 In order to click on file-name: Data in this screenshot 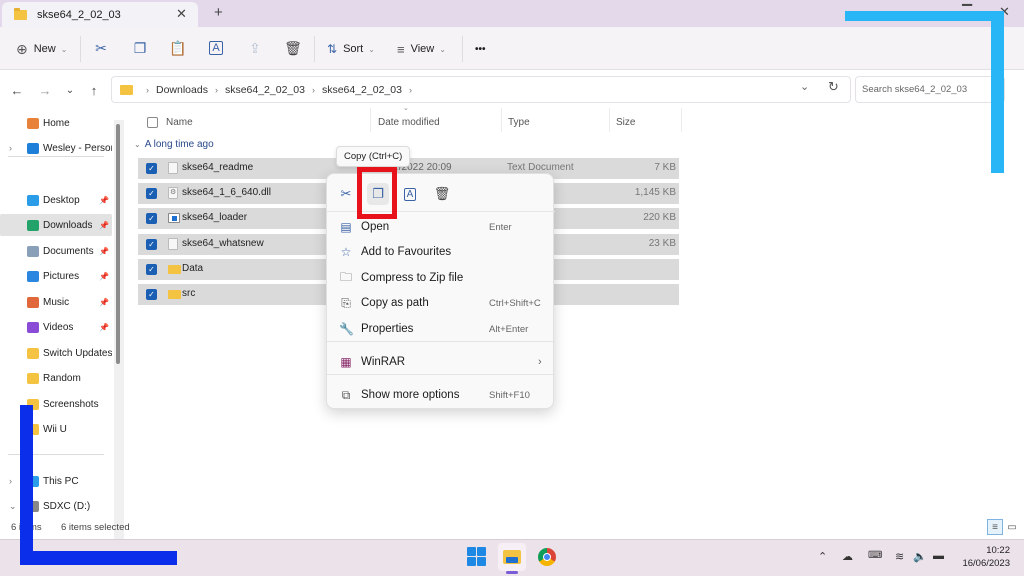, I will do `click(193, 268)`.